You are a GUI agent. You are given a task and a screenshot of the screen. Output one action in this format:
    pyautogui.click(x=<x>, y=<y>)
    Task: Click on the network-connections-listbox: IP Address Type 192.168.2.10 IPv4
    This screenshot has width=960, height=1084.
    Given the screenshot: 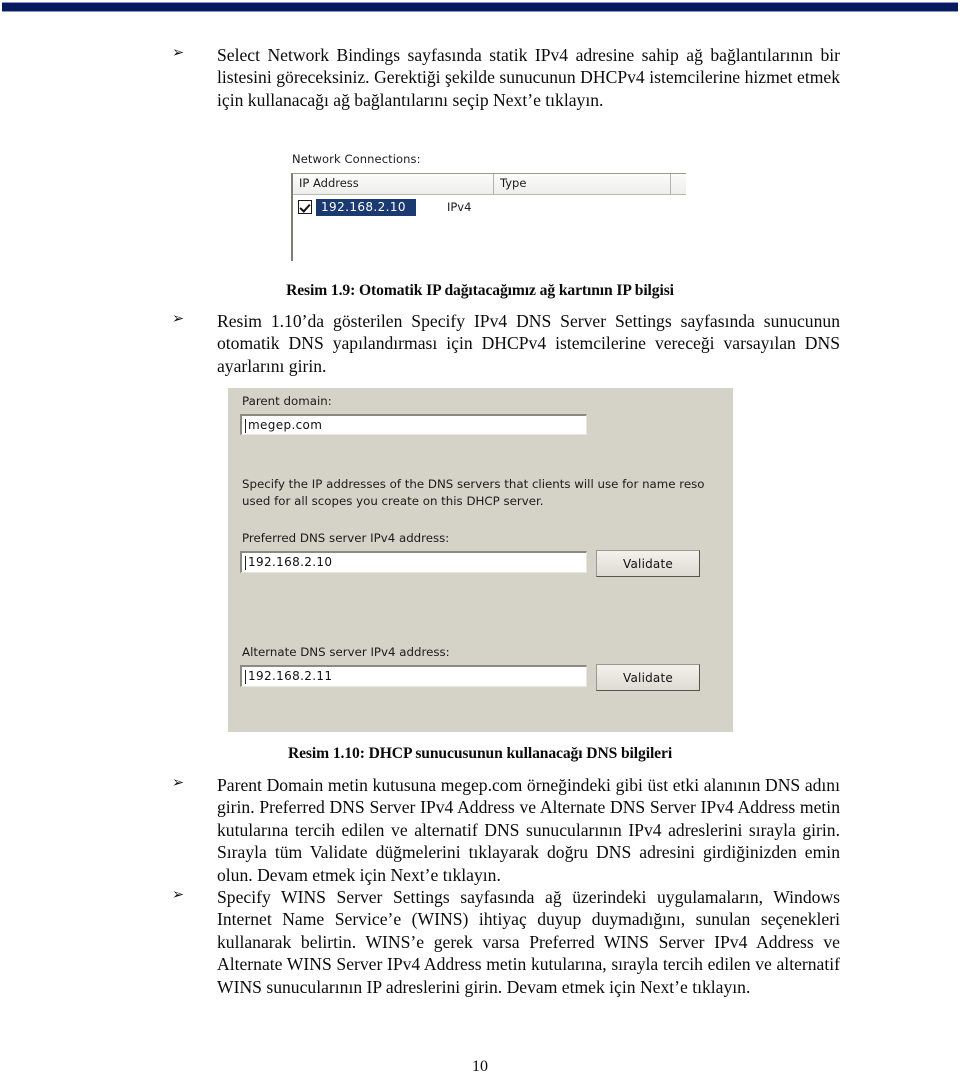 What is the action you would take?
    pyautogui.click(x=488, y=216)
    